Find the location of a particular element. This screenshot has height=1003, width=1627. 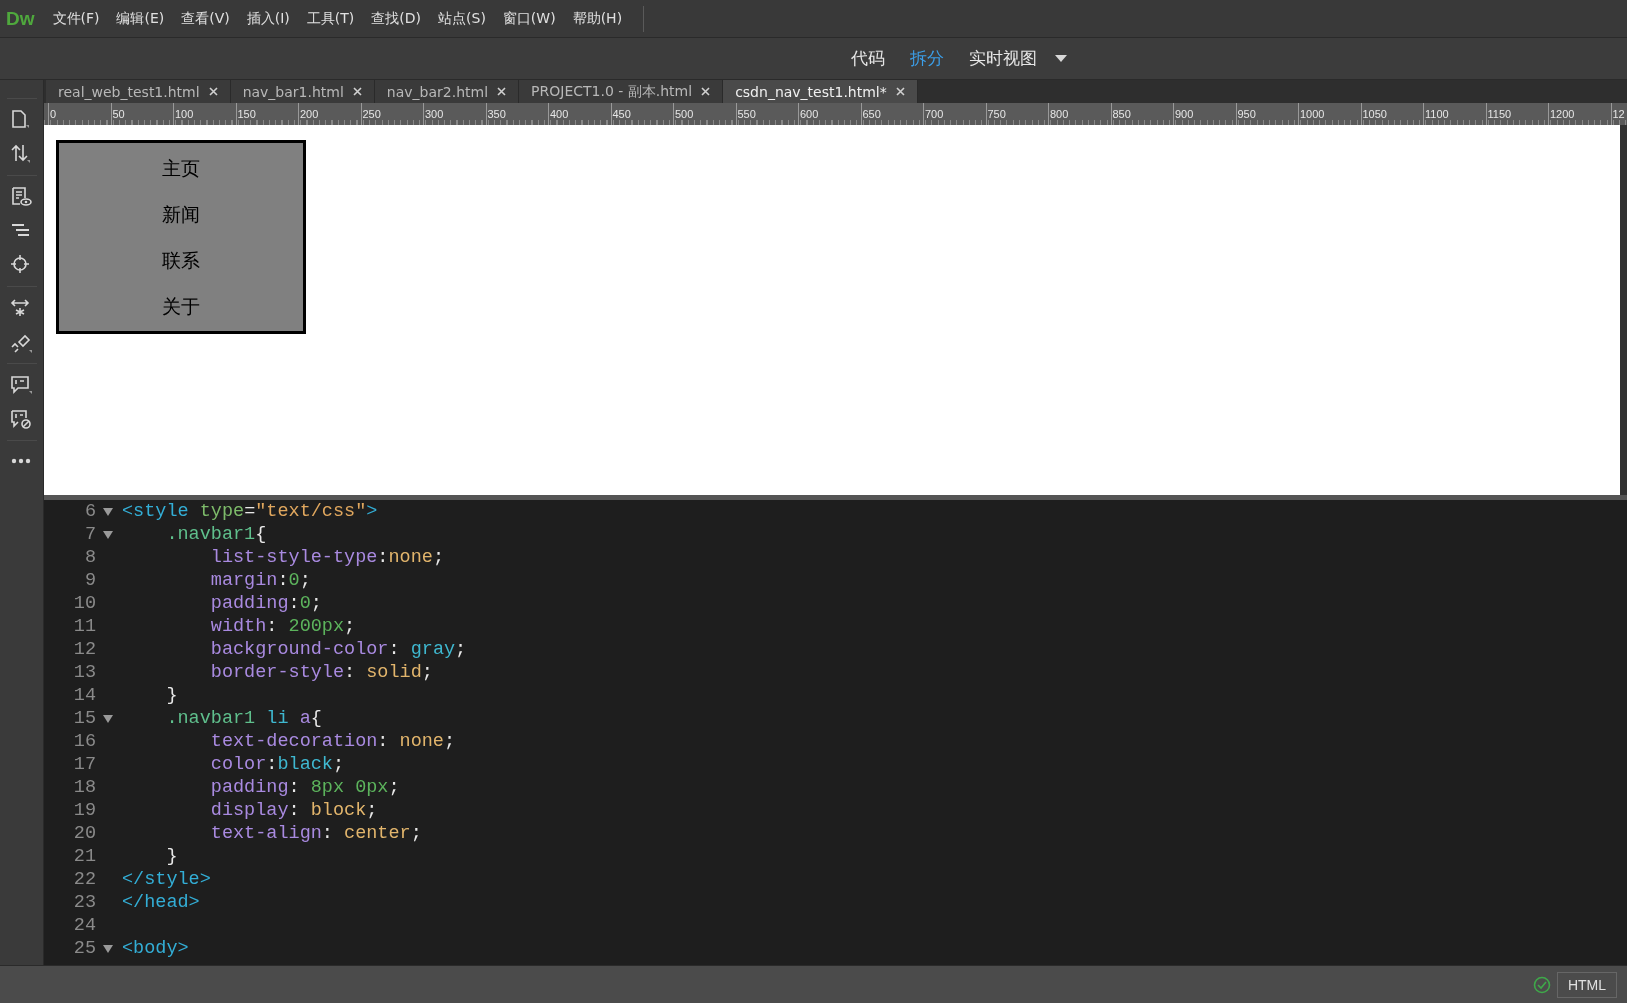

ruler-label: 350 is located at coordinates (496, 114).